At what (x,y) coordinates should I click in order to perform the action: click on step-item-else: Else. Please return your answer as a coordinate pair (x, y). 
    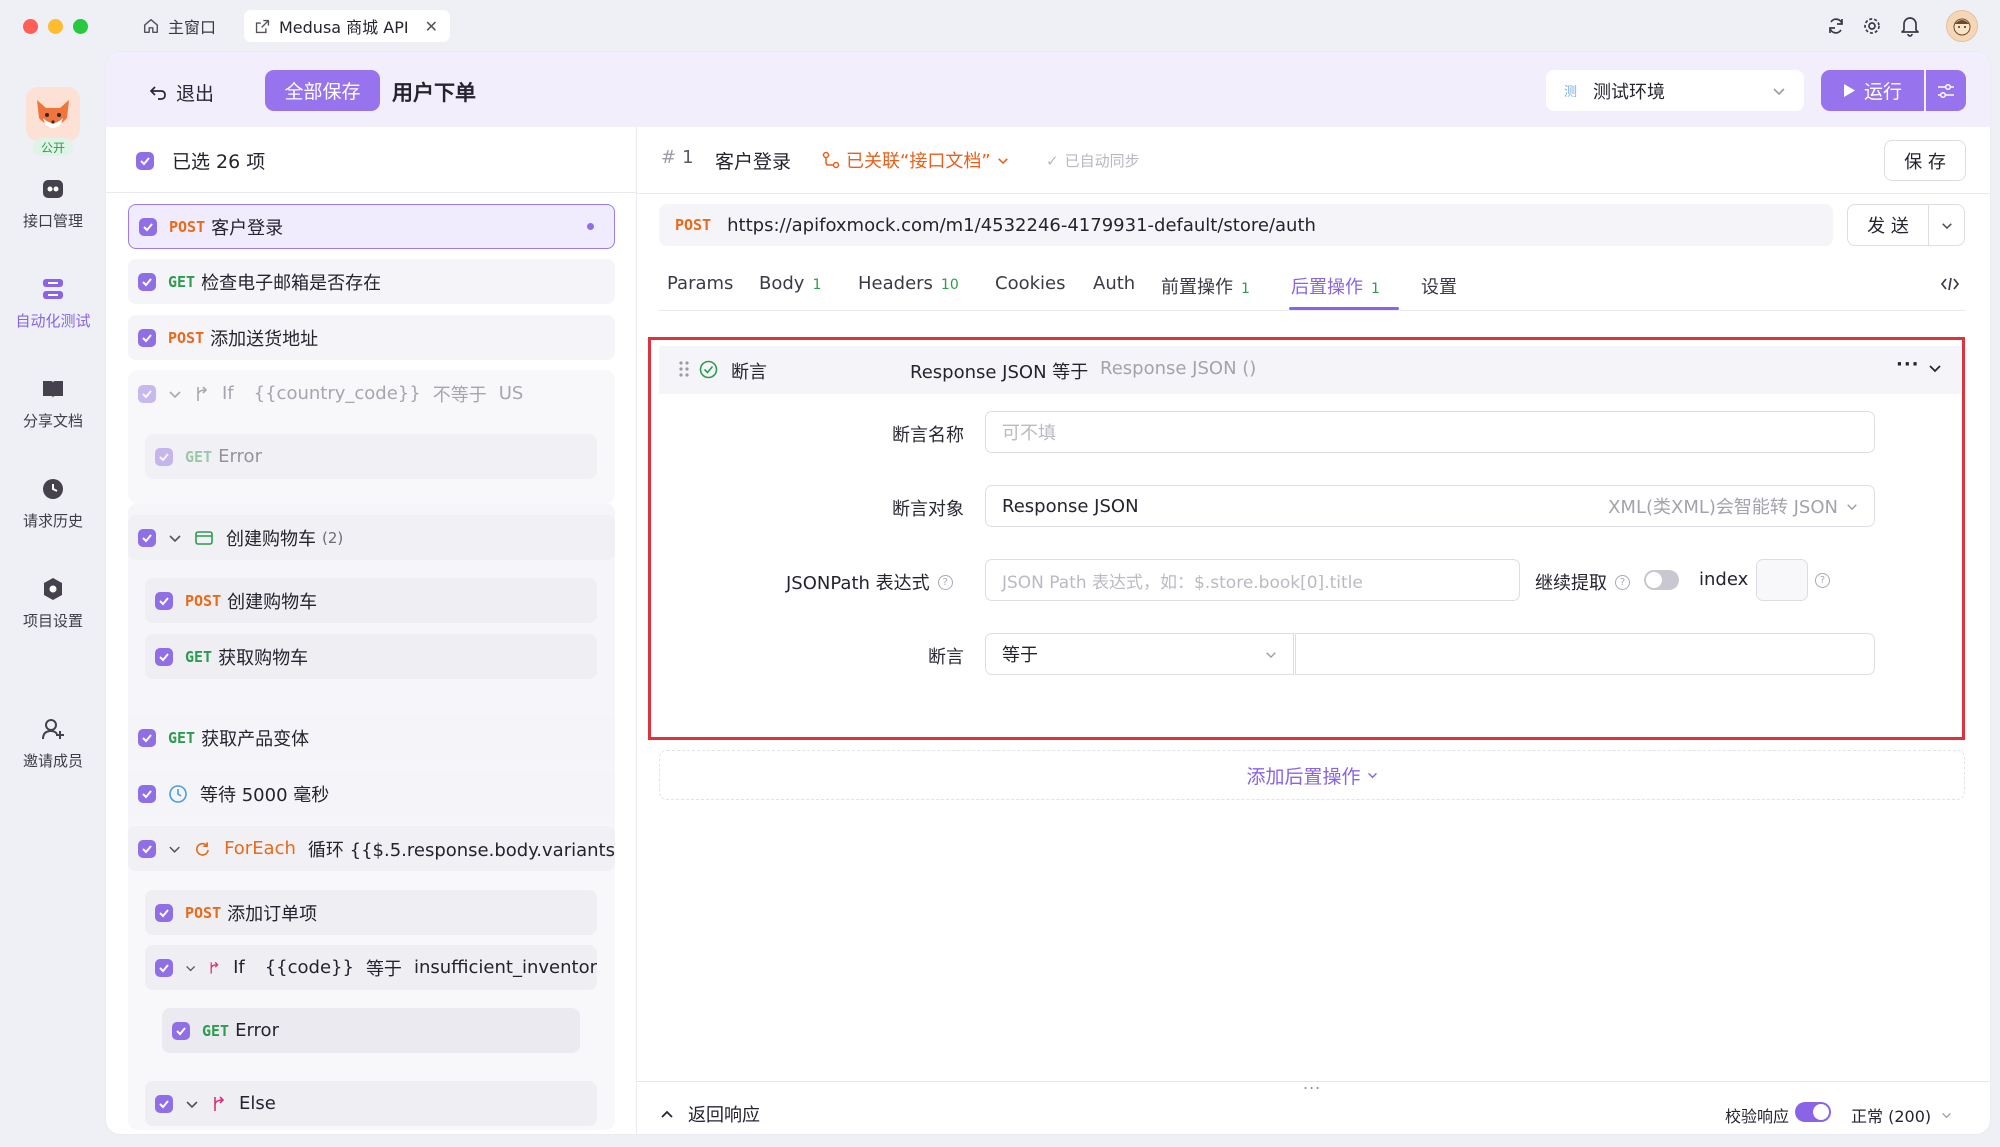
    Looking at the image, I should click on (371, 1103).